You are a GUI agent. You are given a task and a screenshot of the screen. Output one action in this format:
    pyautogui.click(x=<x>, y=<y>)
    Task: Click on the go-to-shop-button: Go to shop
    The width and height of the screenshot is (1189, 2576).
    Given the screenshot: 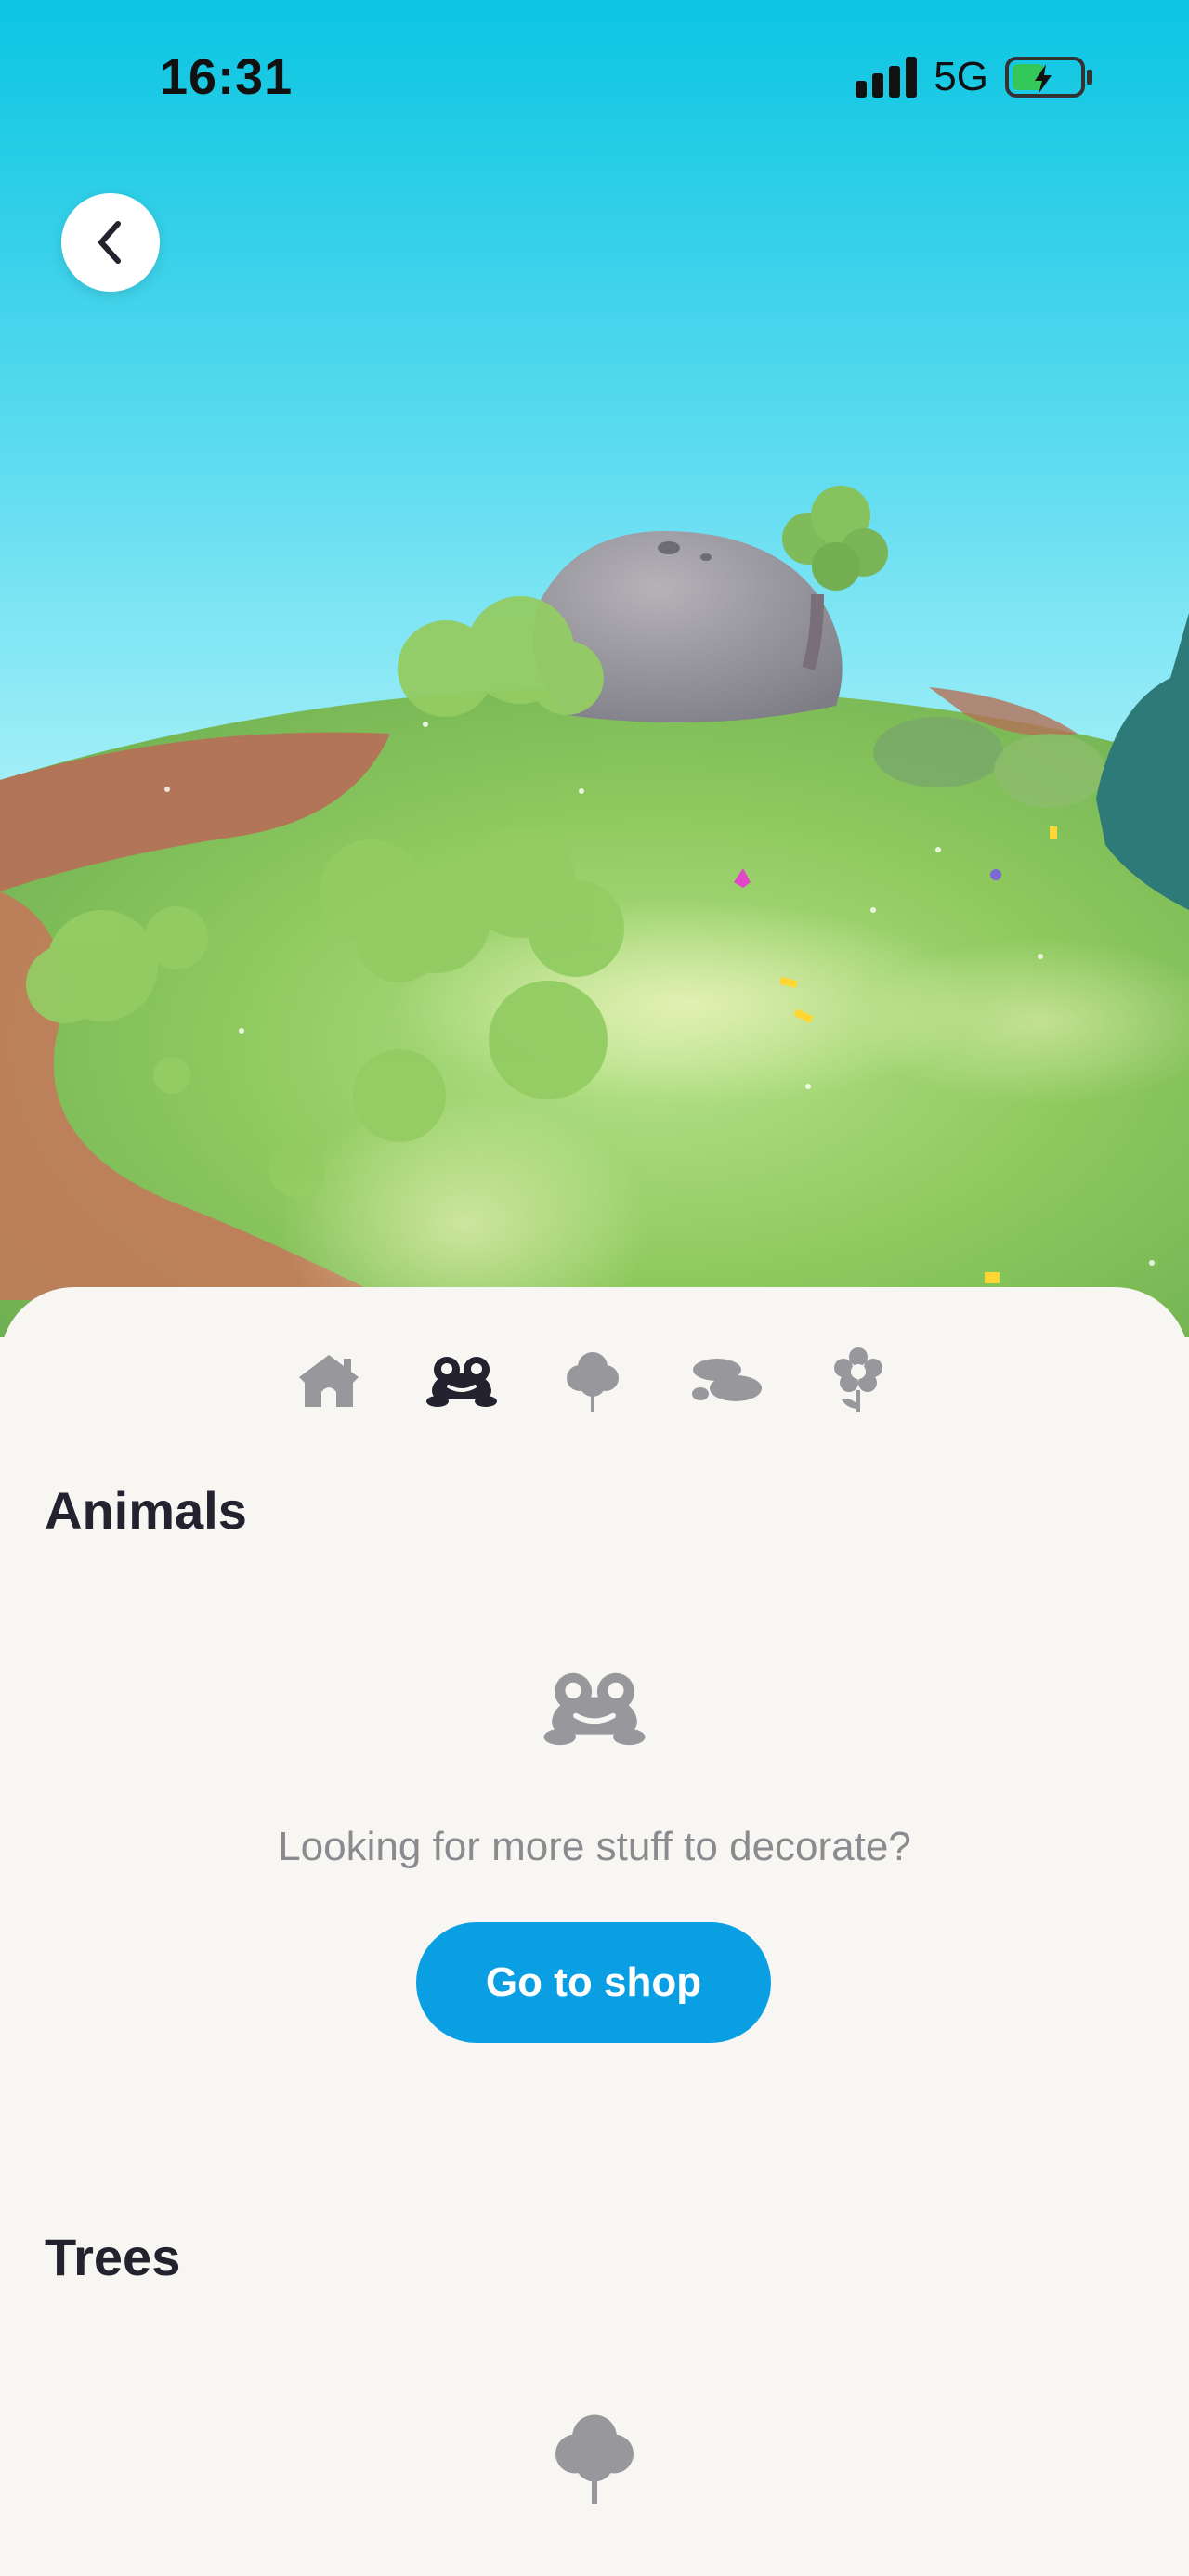 What is the action you would take?
    pyautogui.click(x=593, y=1982)
    